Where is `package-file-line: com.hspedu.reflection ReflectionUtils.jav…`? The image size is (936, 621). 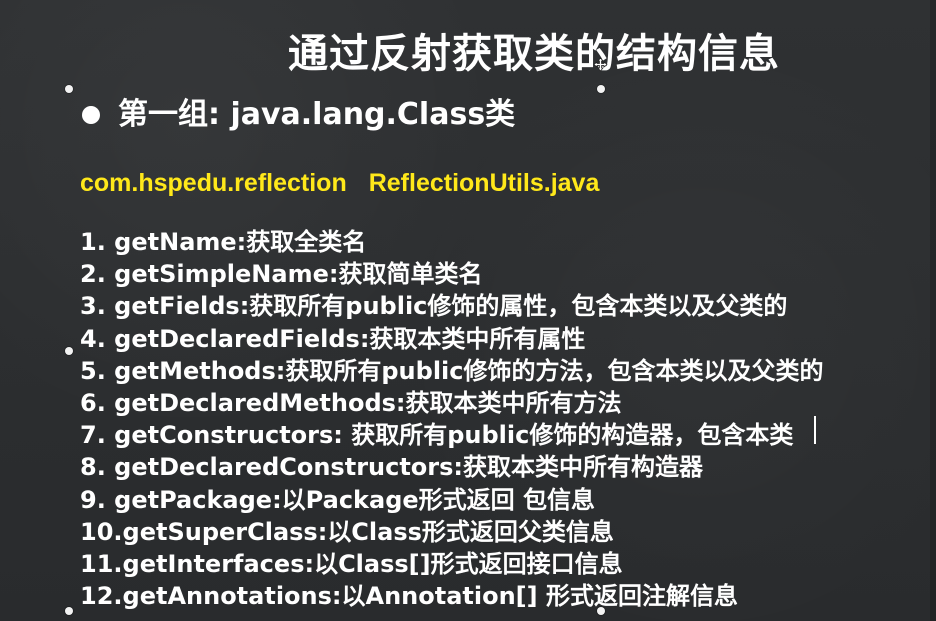
package-file-line: com.hspedu.reflection ReflectionUtils.jav… is located at coordinates (339, 183).